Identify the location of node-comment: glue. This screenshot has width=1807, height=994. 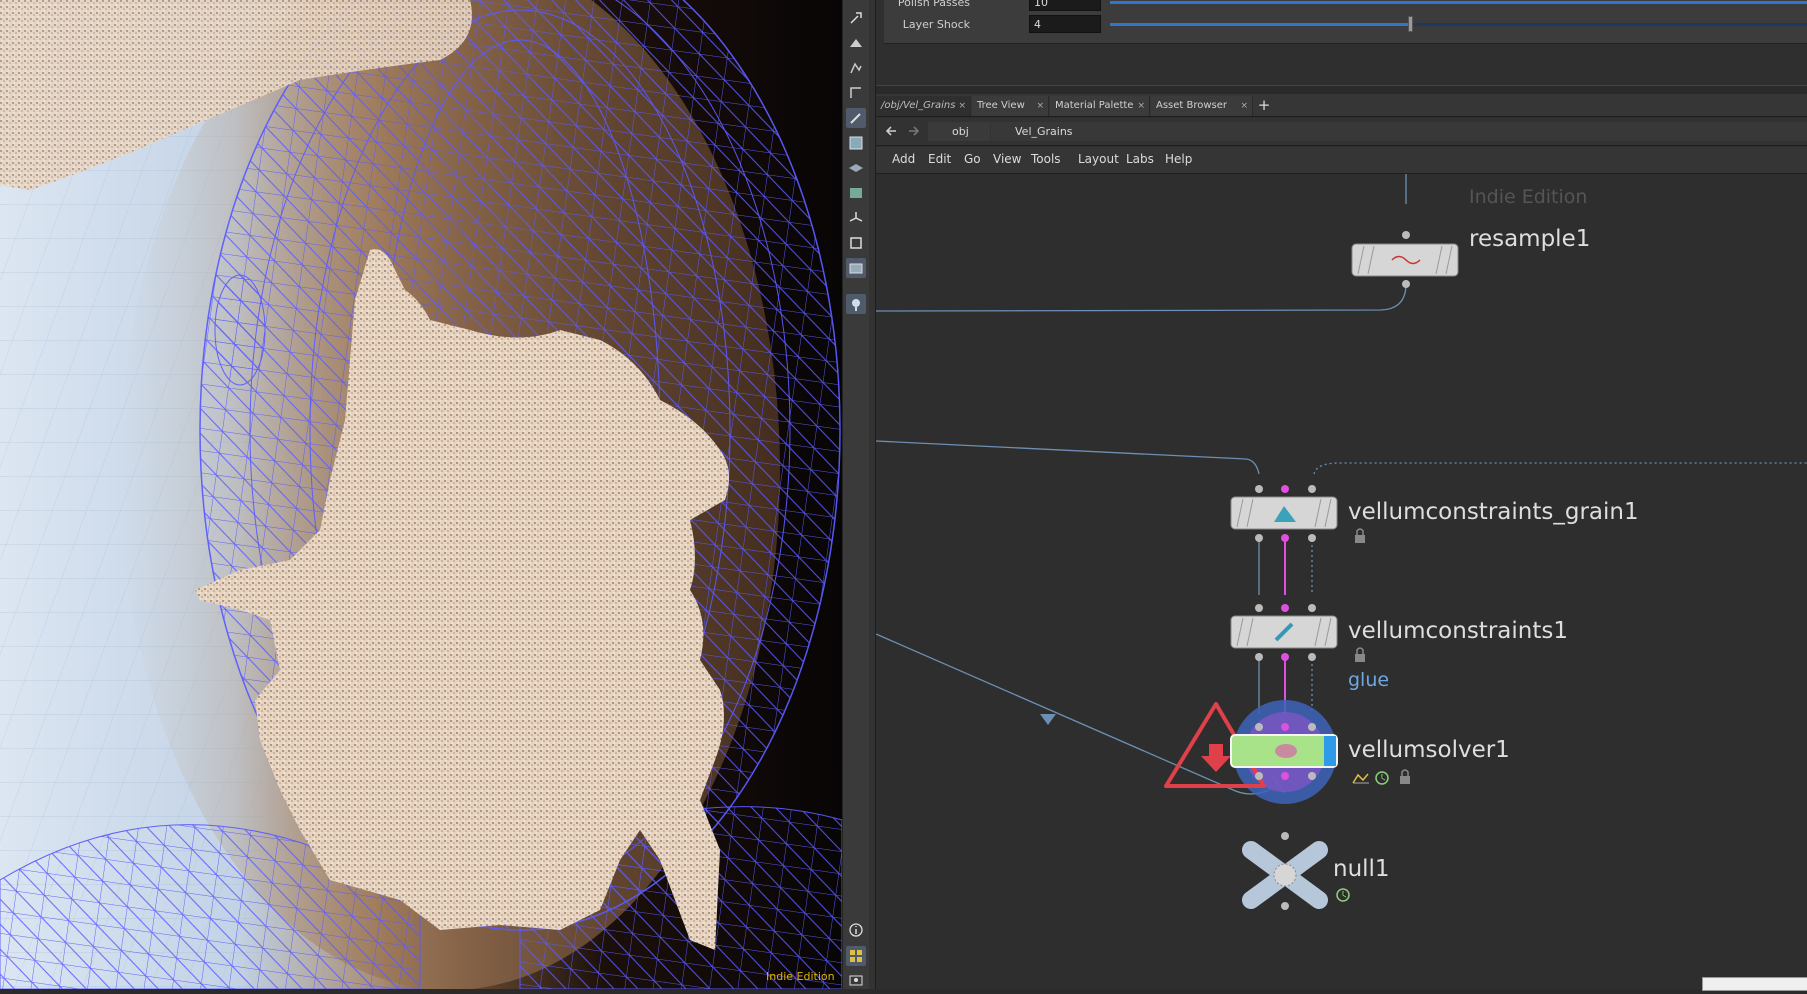
(1369, 680).